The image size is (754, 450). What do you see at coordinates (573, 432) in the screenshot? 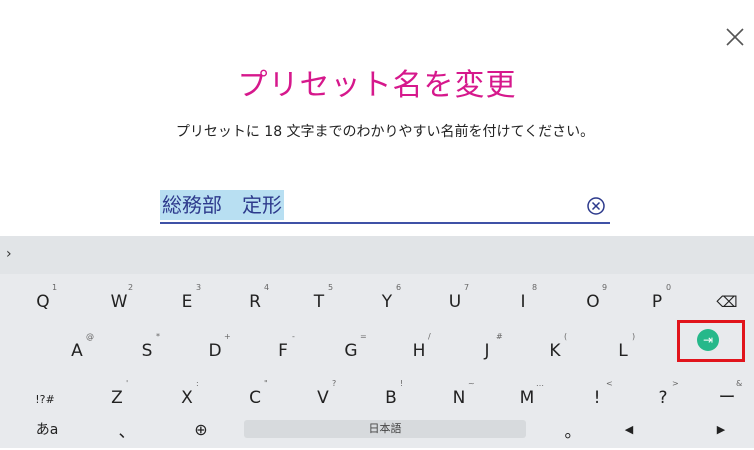
I see `period-key: 。` at bounding box center [573, 432].